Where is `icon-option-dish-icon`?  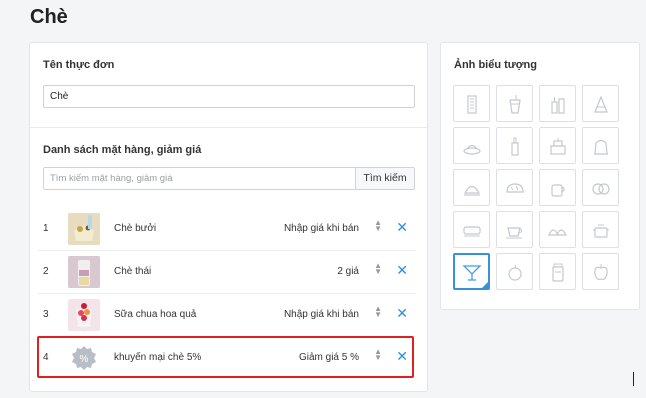 icon-option-dish-icon is located at coordinates (471, 145).